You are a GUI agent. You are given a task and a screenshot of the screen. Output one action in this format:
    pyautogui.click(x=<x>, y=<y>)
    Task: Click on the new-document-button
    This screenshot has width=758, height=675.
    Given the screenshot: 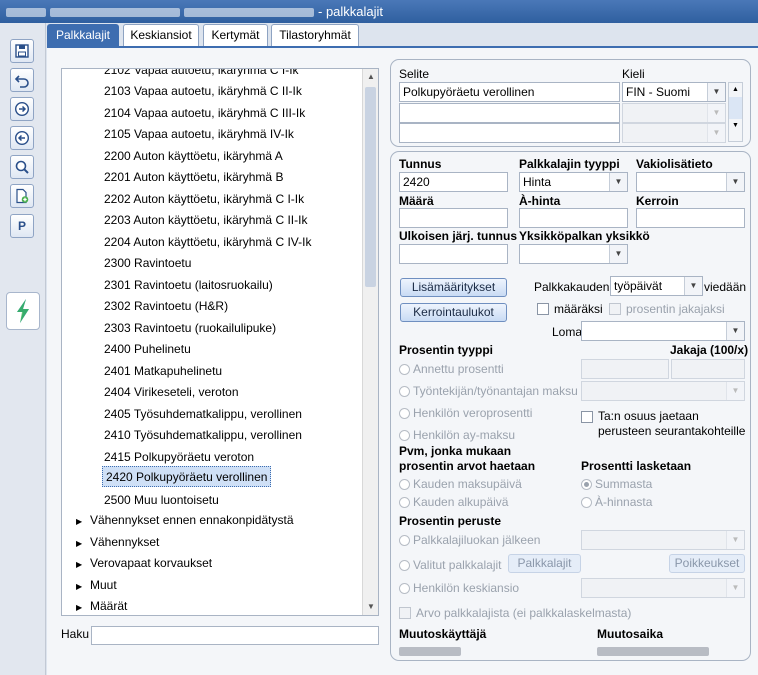 What is the action you would take?
    pyautogui.click(x=22, y=196)
    